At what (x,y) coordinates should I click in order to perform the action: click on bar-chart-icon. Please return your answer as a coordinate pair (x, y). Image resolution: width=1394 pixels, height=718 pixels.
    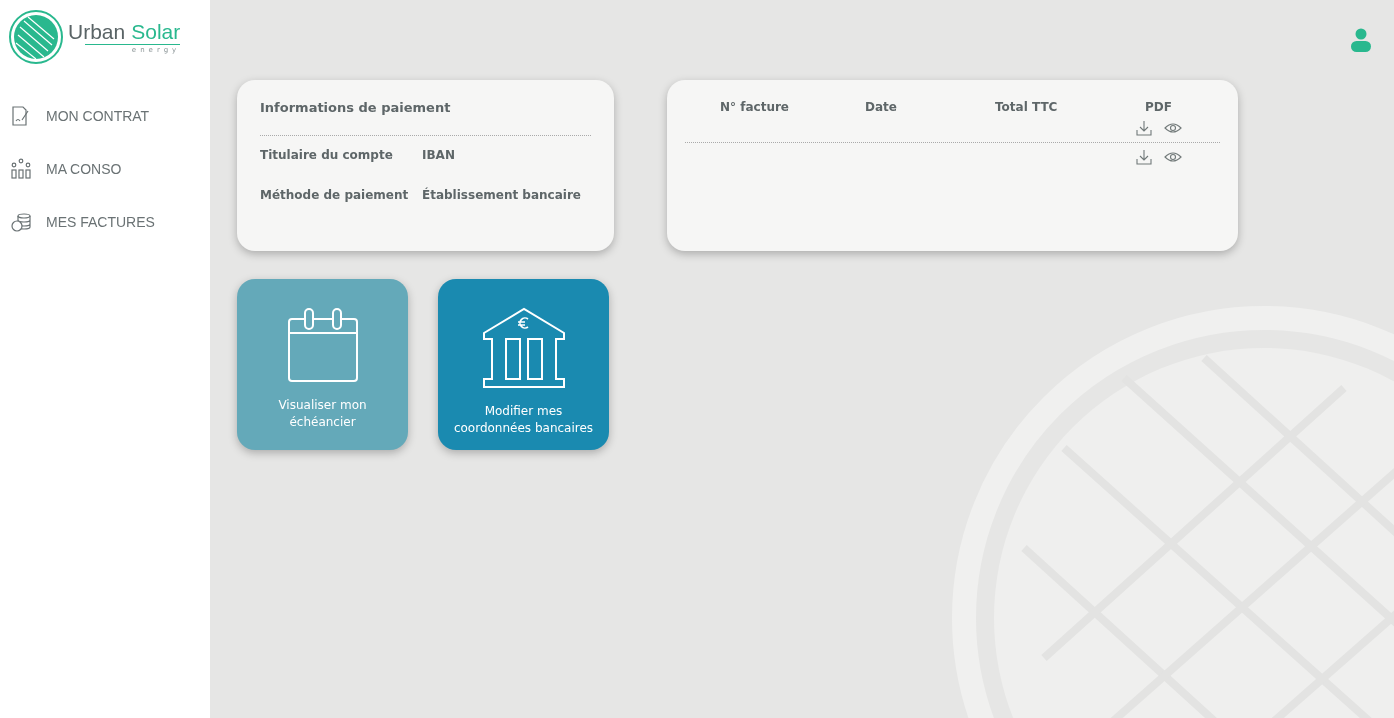
    Looking at the image, I should click on (21, 169).